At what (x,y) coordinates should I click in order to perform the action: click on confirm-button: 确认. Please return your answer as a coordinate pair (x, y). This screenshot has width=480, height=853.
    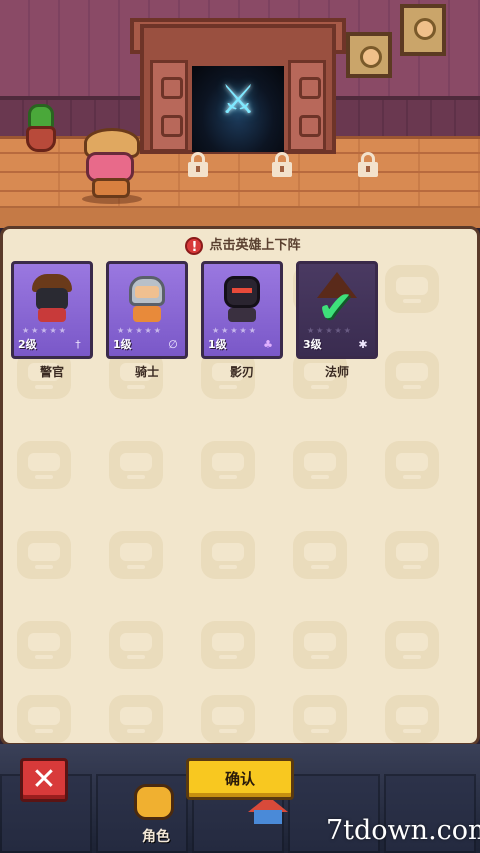
    Looking at the image, I should click on (240, 779).